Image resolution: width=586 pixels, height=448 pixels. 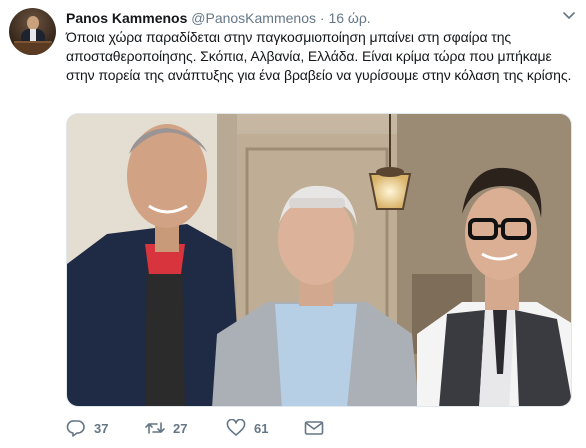 I want to click on tweet-timestamp: 16 ώρ., so click(x=349, y=18).